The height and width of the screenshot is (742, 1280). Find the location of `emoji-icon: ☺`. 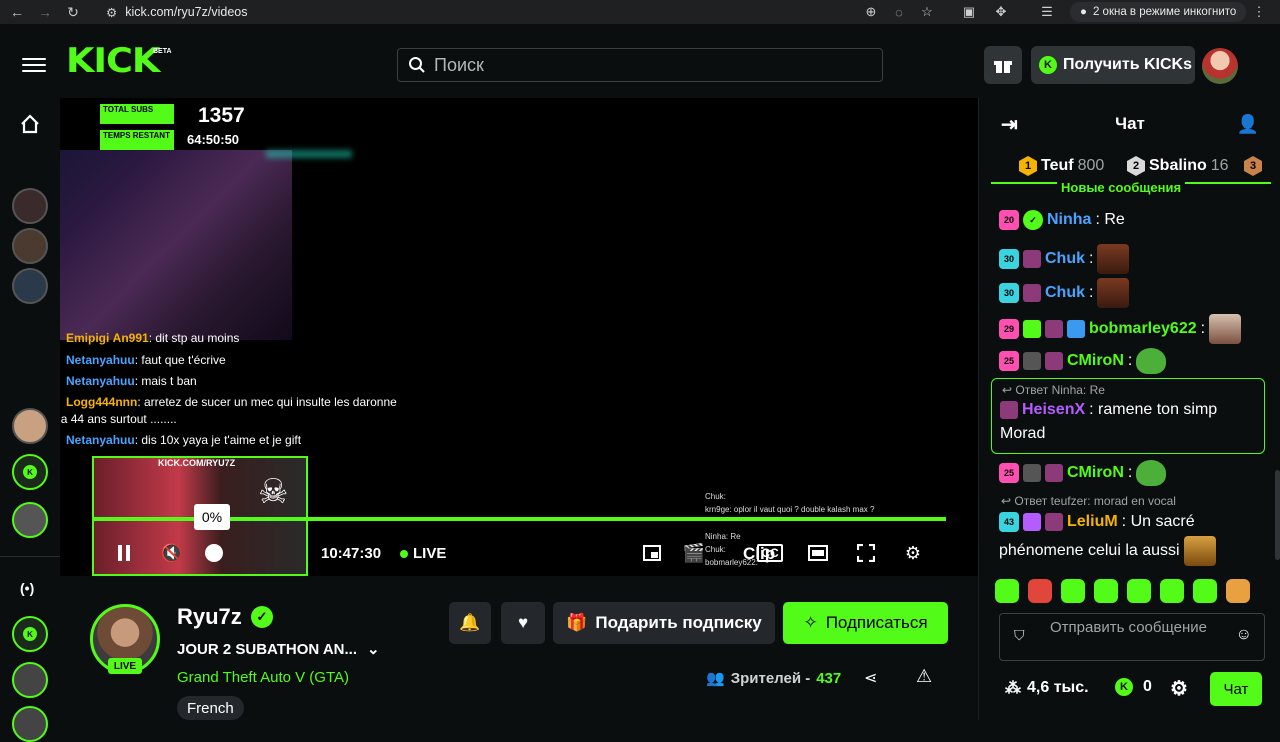

emoji-icon: ☺ is located at coordinates (1244, 635).